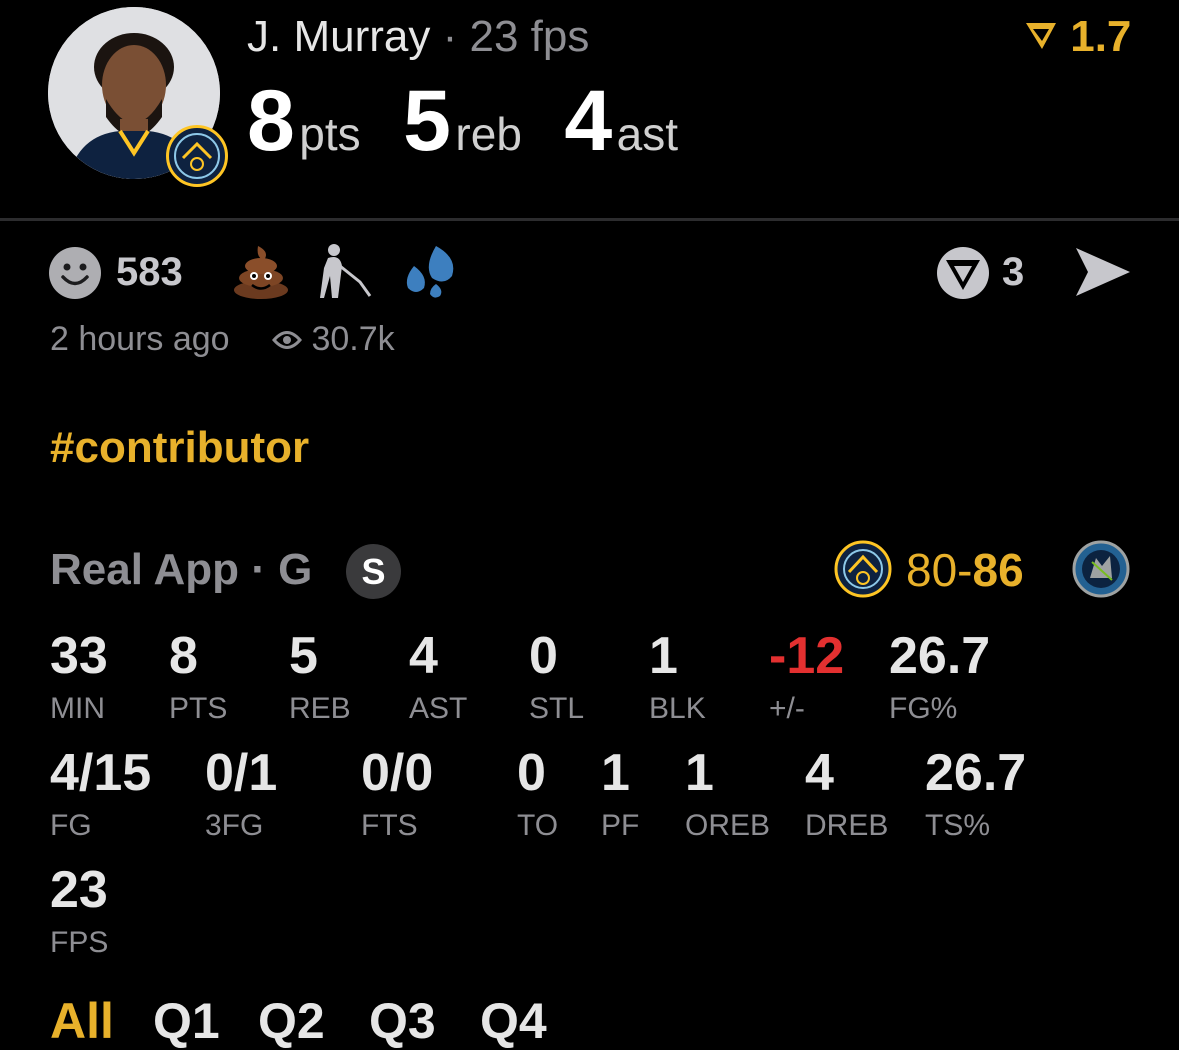 This screenshot has height=1050, width=1179. What do you see at coordinates (787, 708) in the screenshot?
I see `stat-label: +/-` at bounding box center [787, 708].